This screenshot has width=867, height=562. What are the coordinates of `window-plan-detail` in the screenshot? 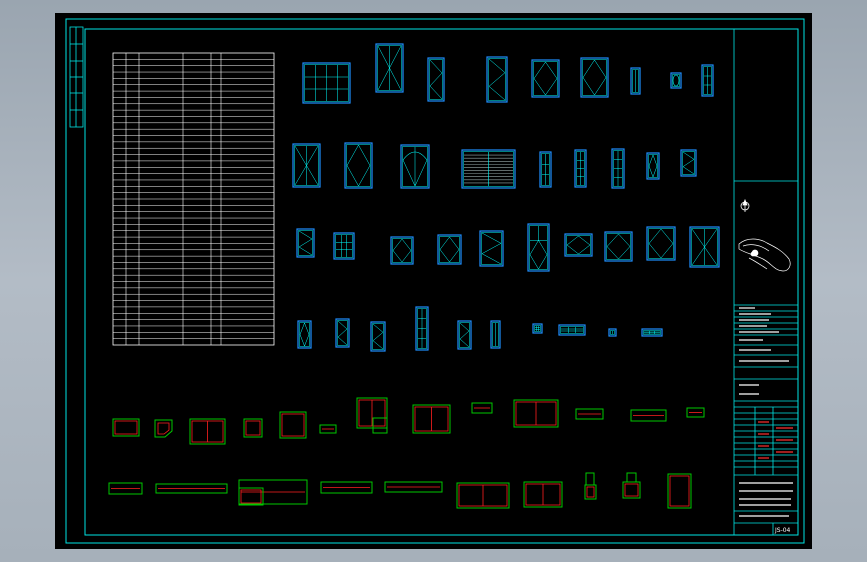 It's located at (163, 428).